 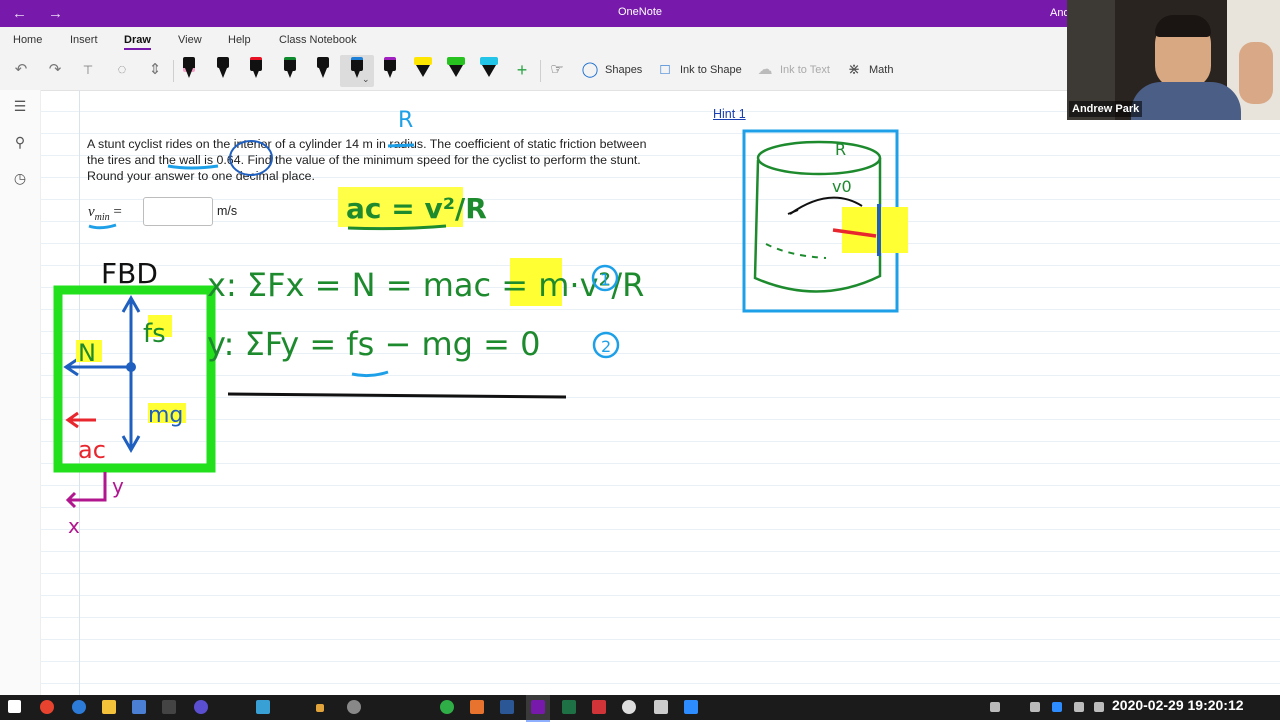 What do you see at coordinates (122, 70) in the screenshot?
I see `lasso-select-icon: ◌` at bounding box center [122, 70].